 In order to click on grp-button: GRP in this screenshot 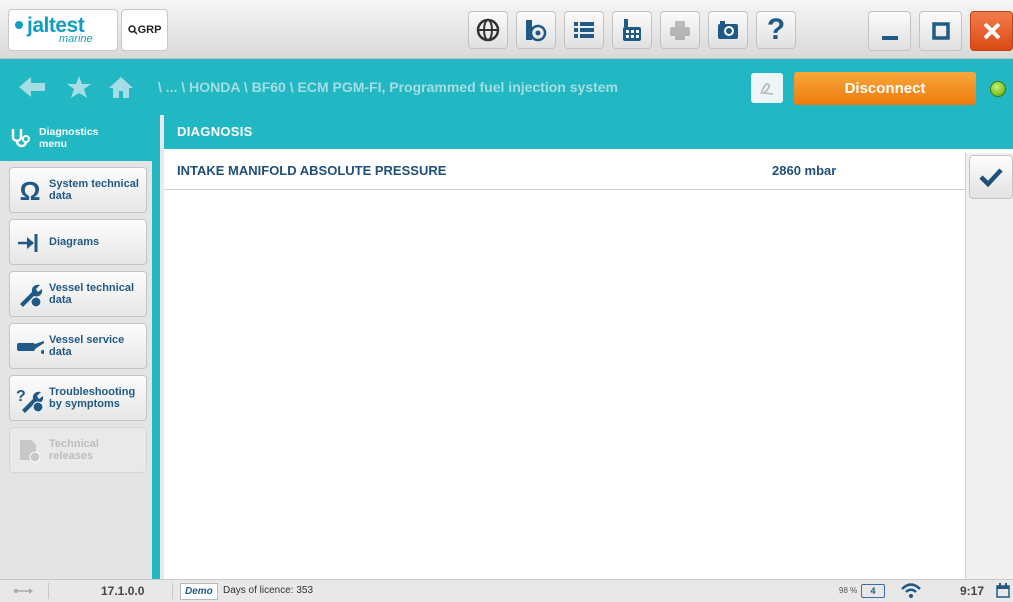, I will do `click(144, 30)`.